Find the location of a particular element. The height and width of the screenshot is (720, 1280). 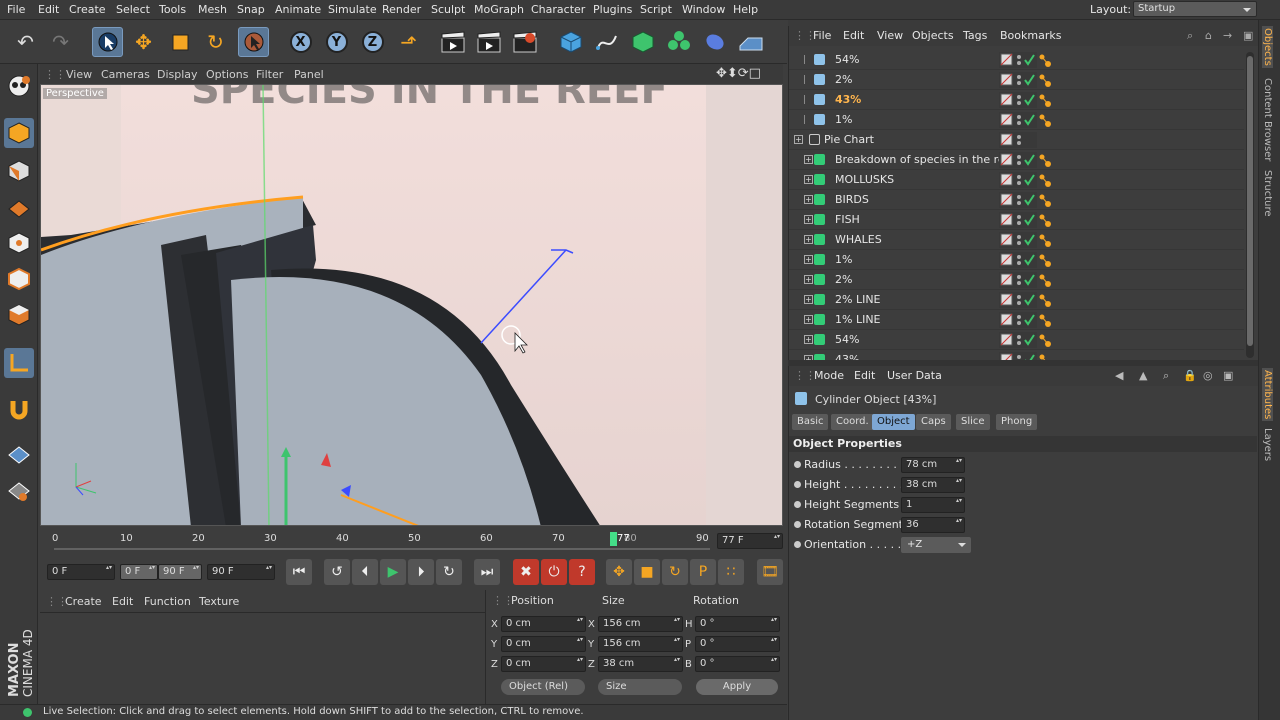

range-end-field: 90 F is located at coordinates (180, 572).